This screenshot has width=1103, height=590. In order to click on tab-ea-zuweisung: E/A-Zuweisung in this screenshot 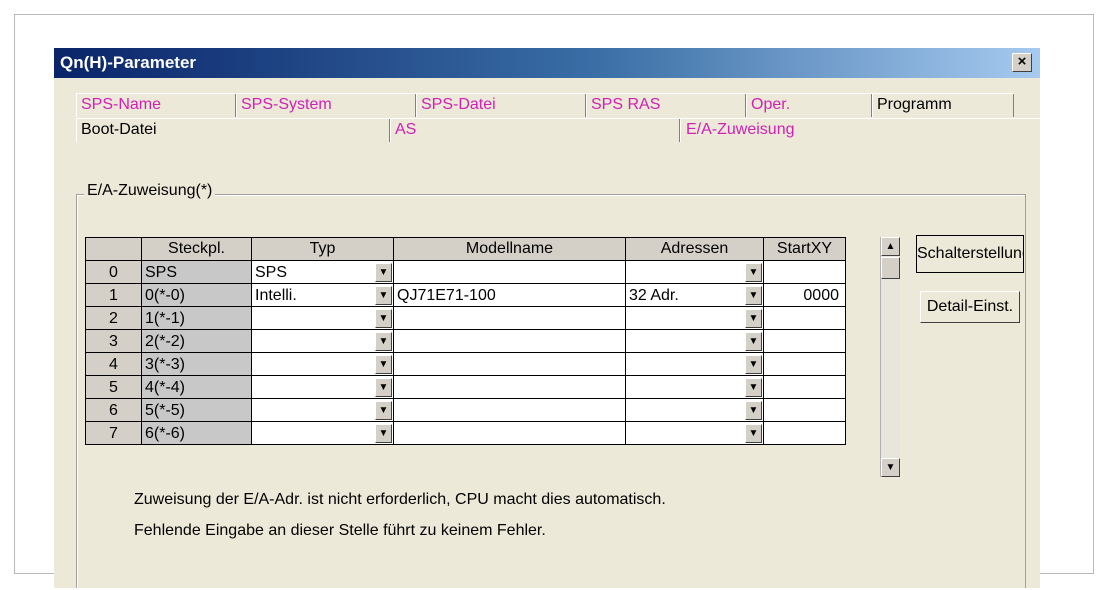, I will do `click(860, 130)`.